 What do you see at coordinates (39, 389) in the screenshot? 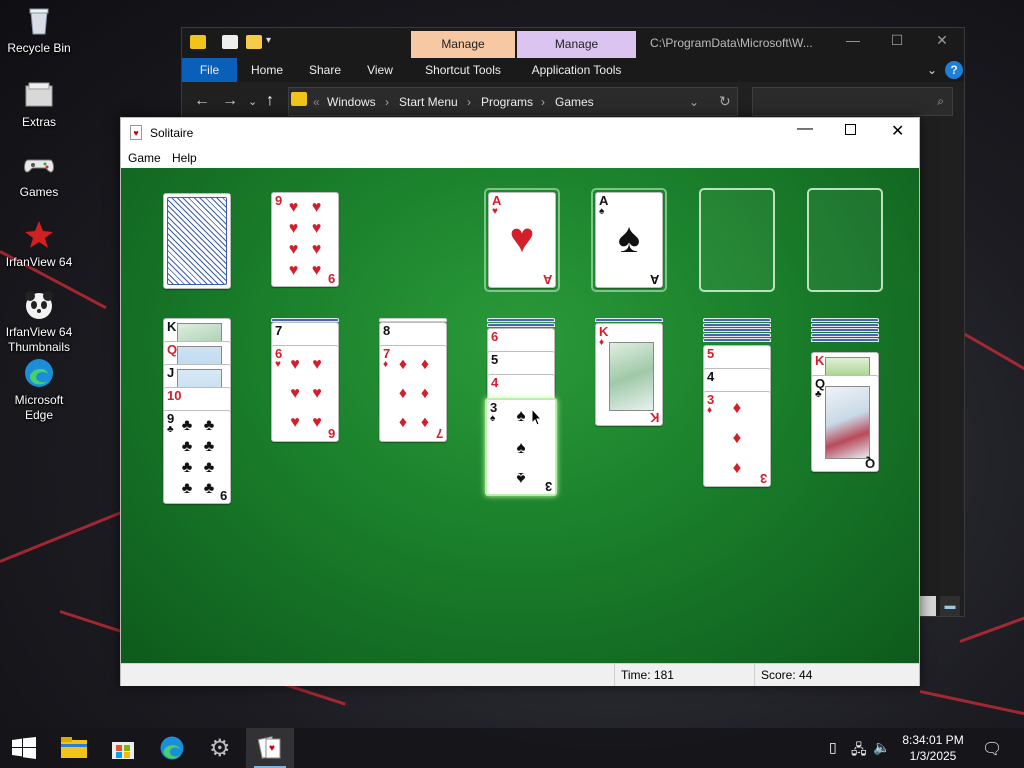
I see `desktop-icon-edge: Microsoft Edge` at bounding box center [39, 389].